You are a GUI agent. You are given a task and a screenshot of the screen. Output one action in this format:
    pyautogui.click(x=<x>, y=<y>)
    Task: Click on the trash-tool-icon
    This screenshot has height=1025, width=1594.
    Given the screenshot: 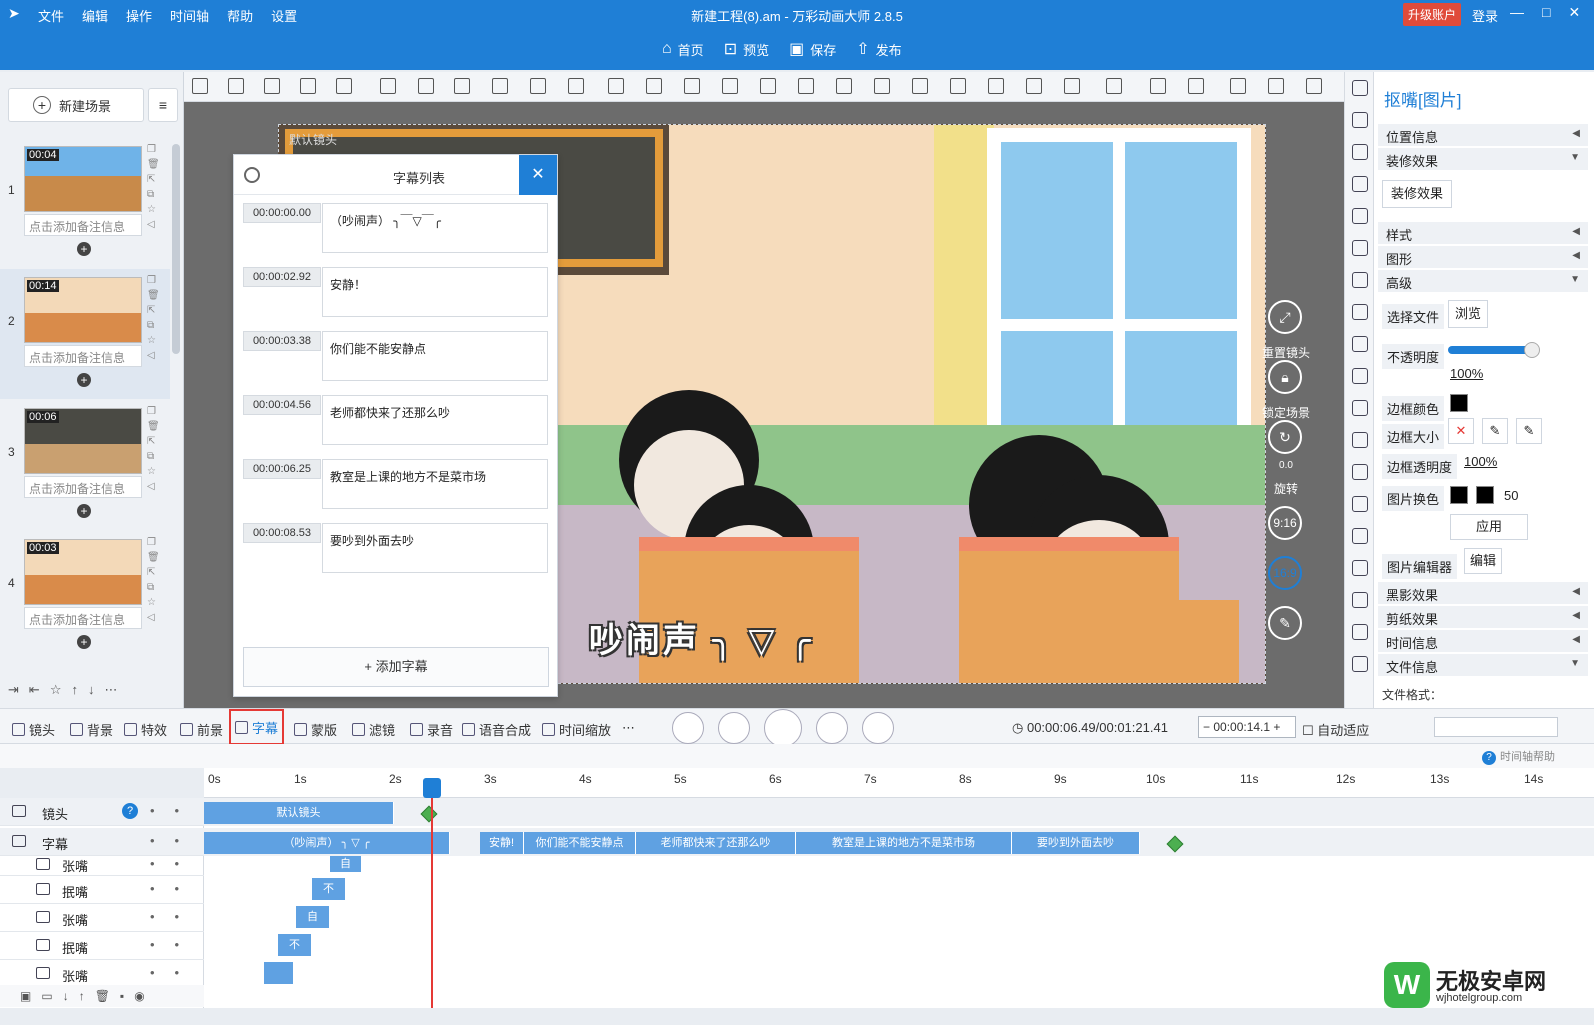 What is the action you would take?
    pyautogui.click(x=538, y=86)
    